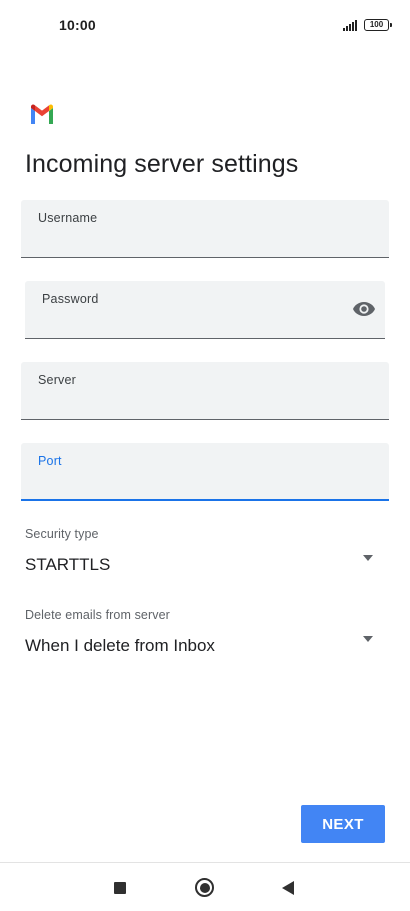 Image resolution: width=410 pixels, height=911 pixels. I want to click on recent-apps-icon, so click(120, 888).